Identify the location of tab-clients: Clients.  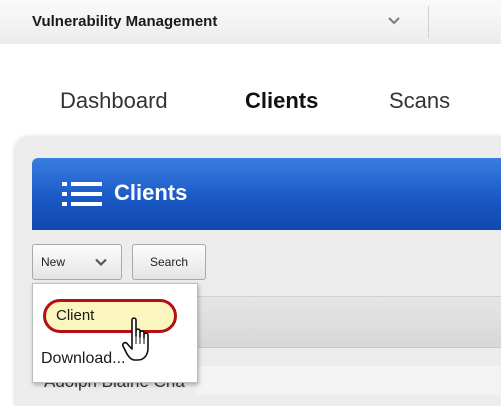
(281, 101).